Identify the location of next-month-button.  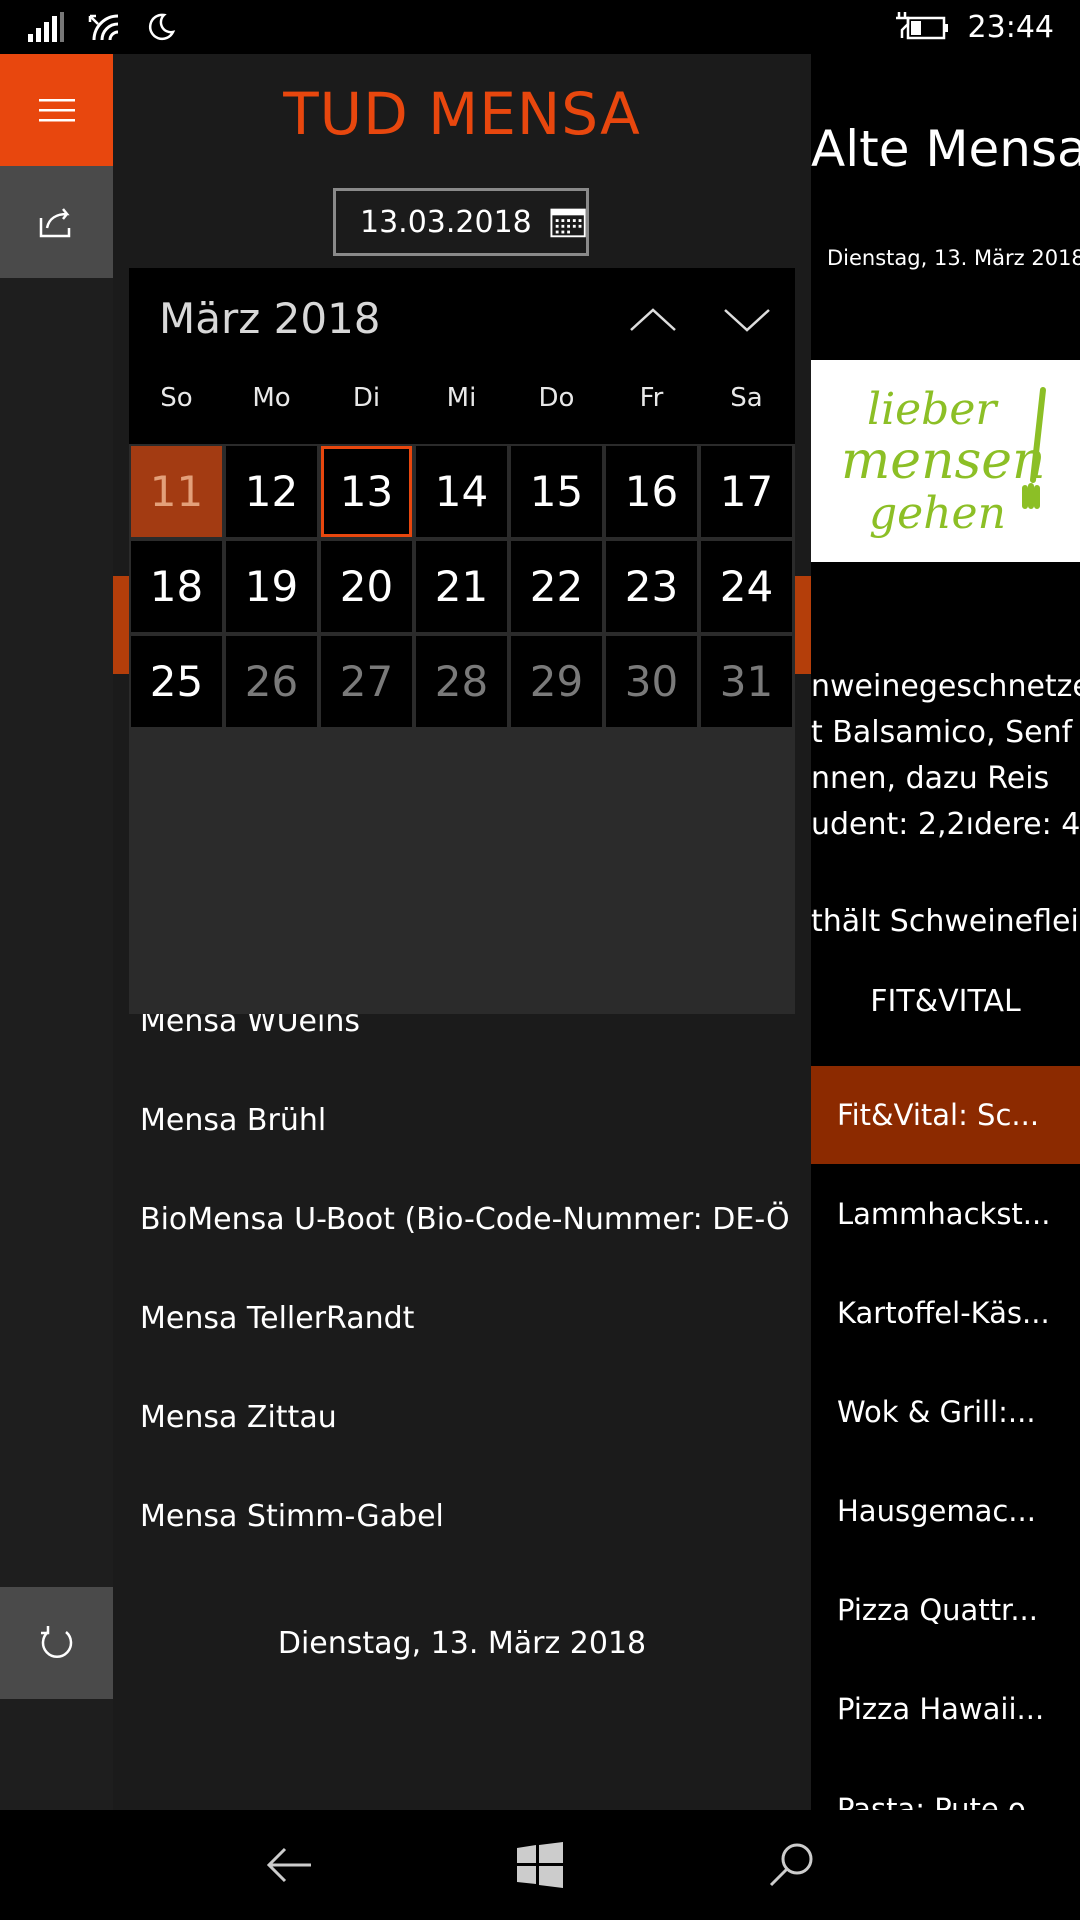
(747, 320).